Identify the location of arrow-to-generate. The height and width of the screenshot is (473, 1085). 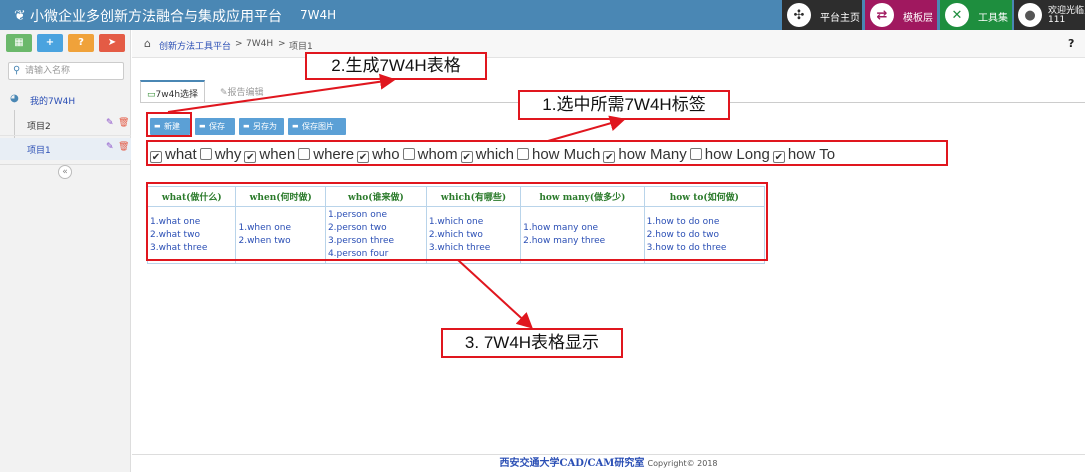
(281, 93).